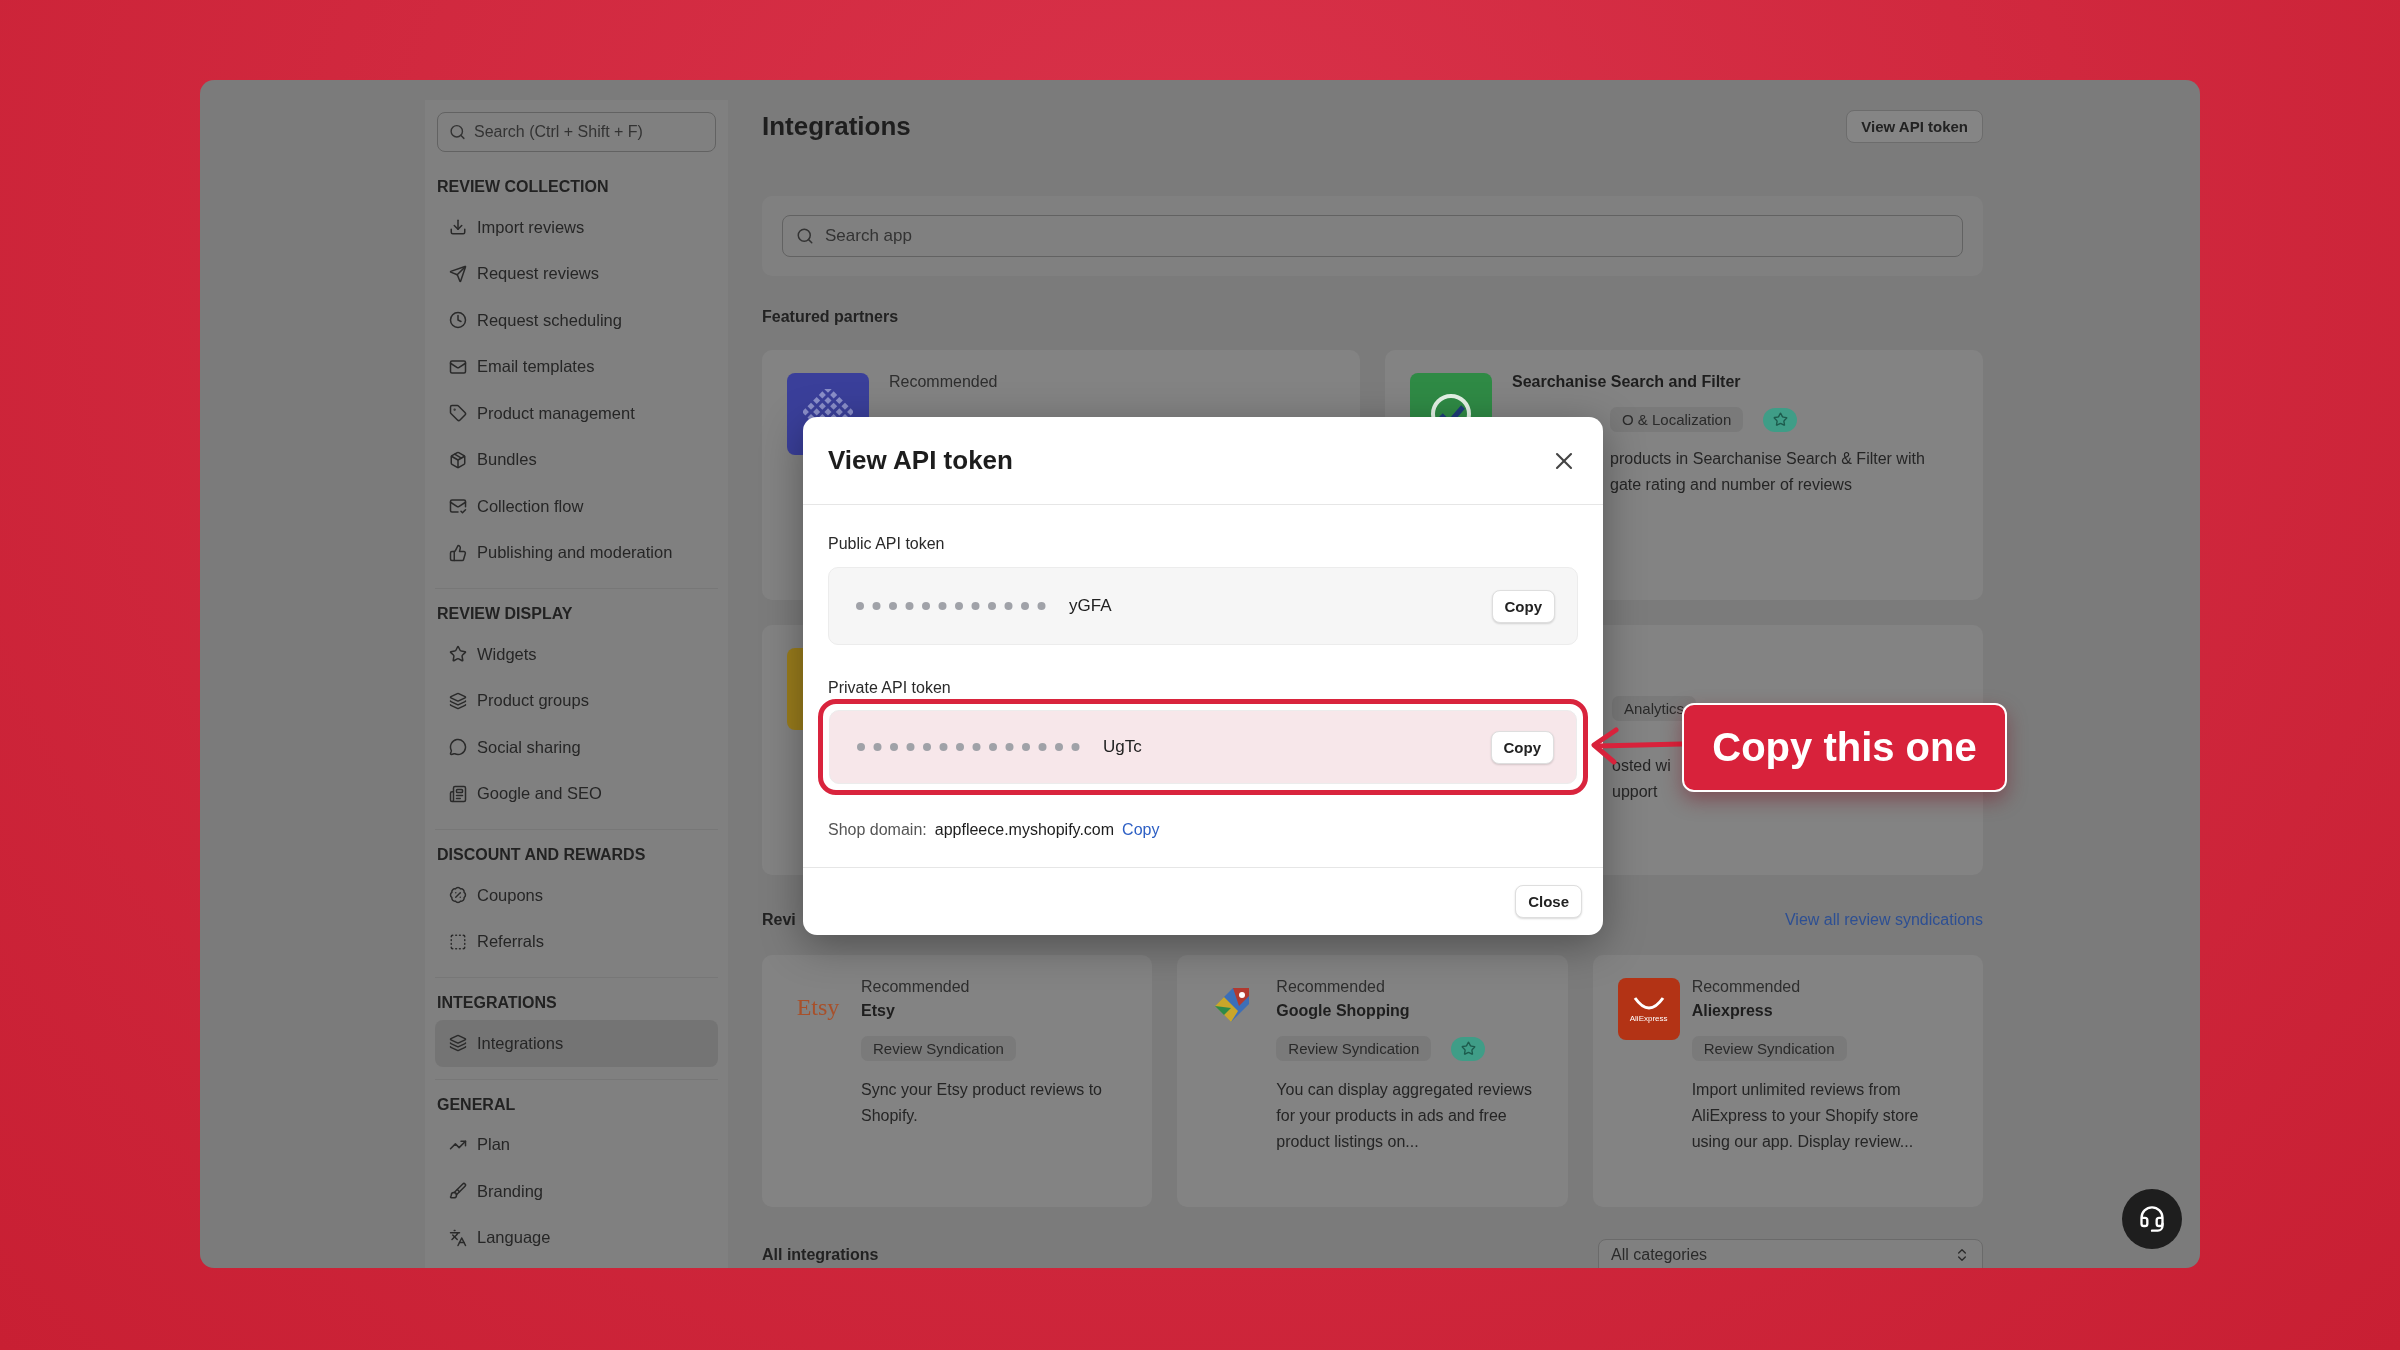 The image size is (2400, 1350). What do you see at coordinates (458, 506) in the screenshot?
I see `mail-check-icon` at bounding box center [458, 506].